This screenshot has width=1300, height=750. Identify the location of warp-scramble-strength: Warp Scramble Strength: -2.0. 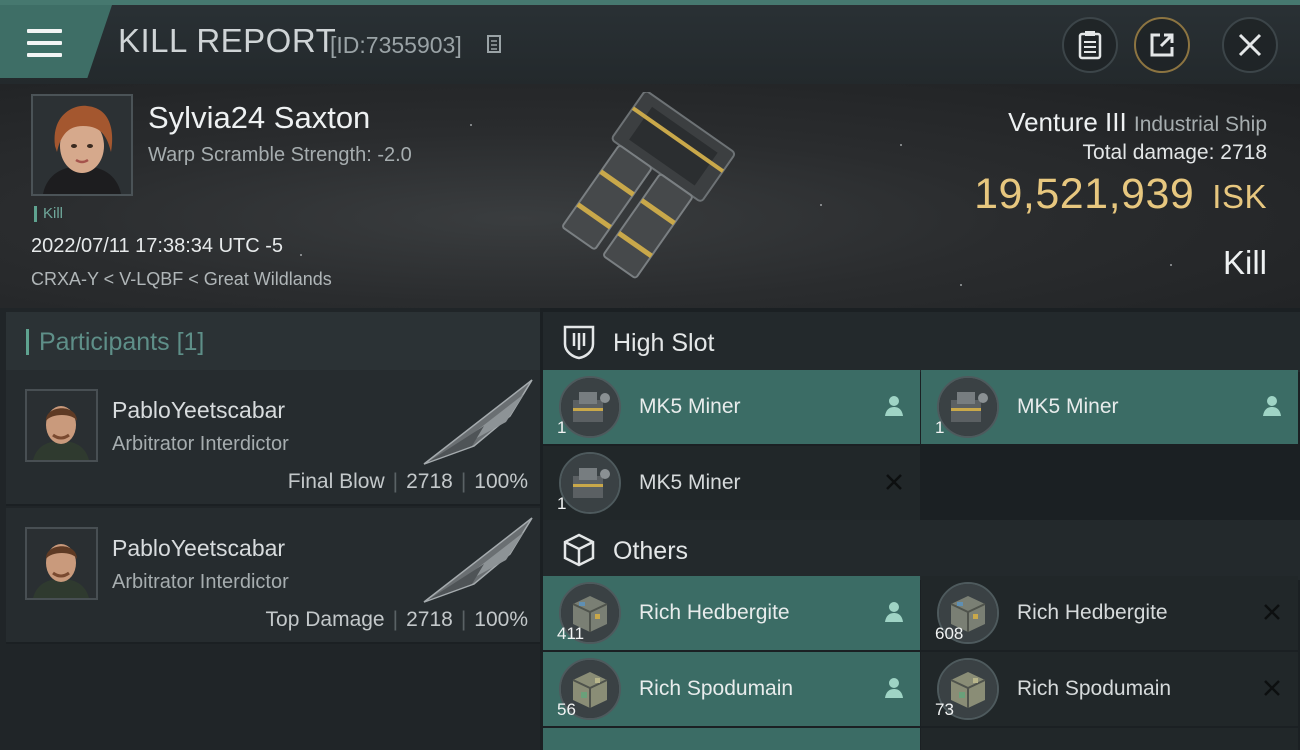
(280, 155).